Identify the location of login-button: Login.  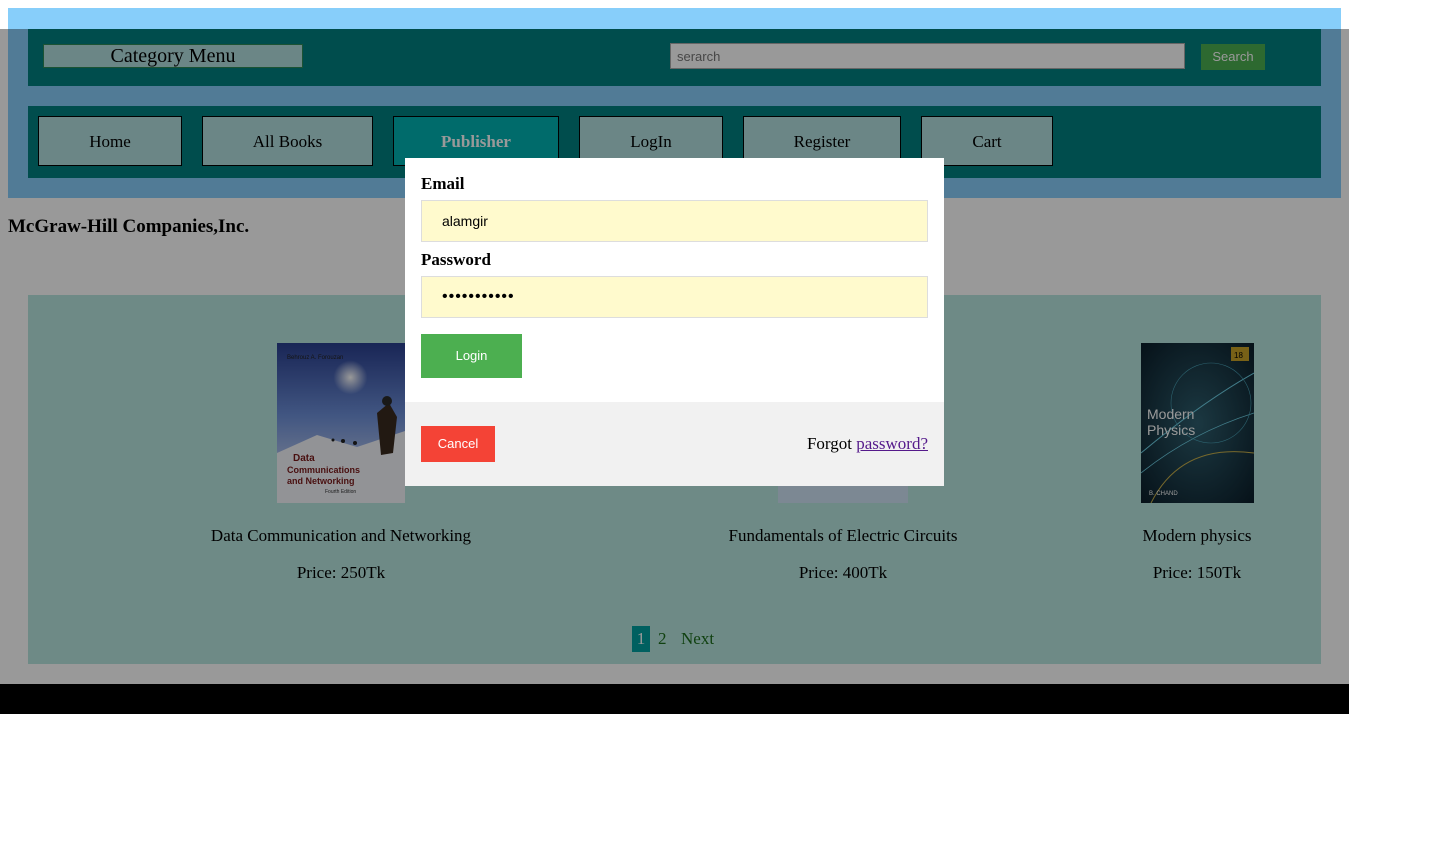
(471, 356).